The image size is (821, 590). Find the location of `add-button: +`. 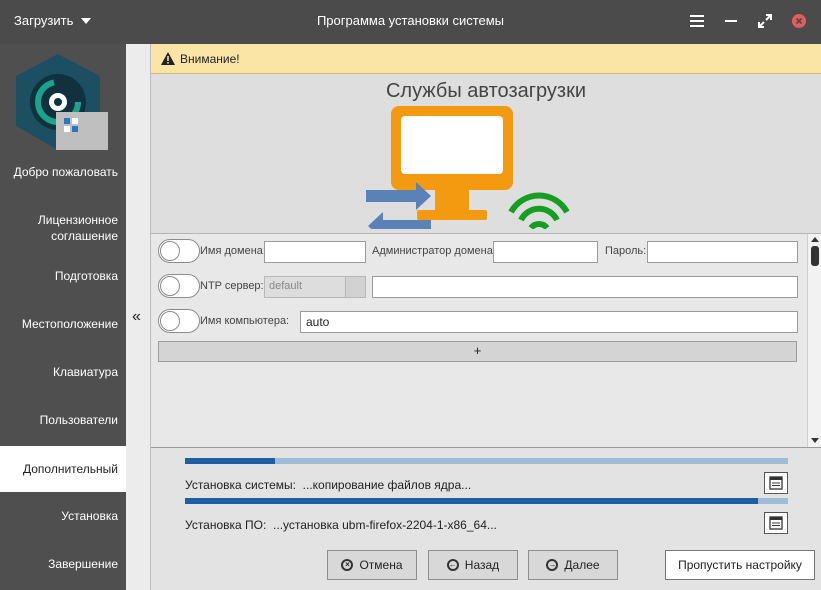

add-button: + is located at coordinates (477, 351).